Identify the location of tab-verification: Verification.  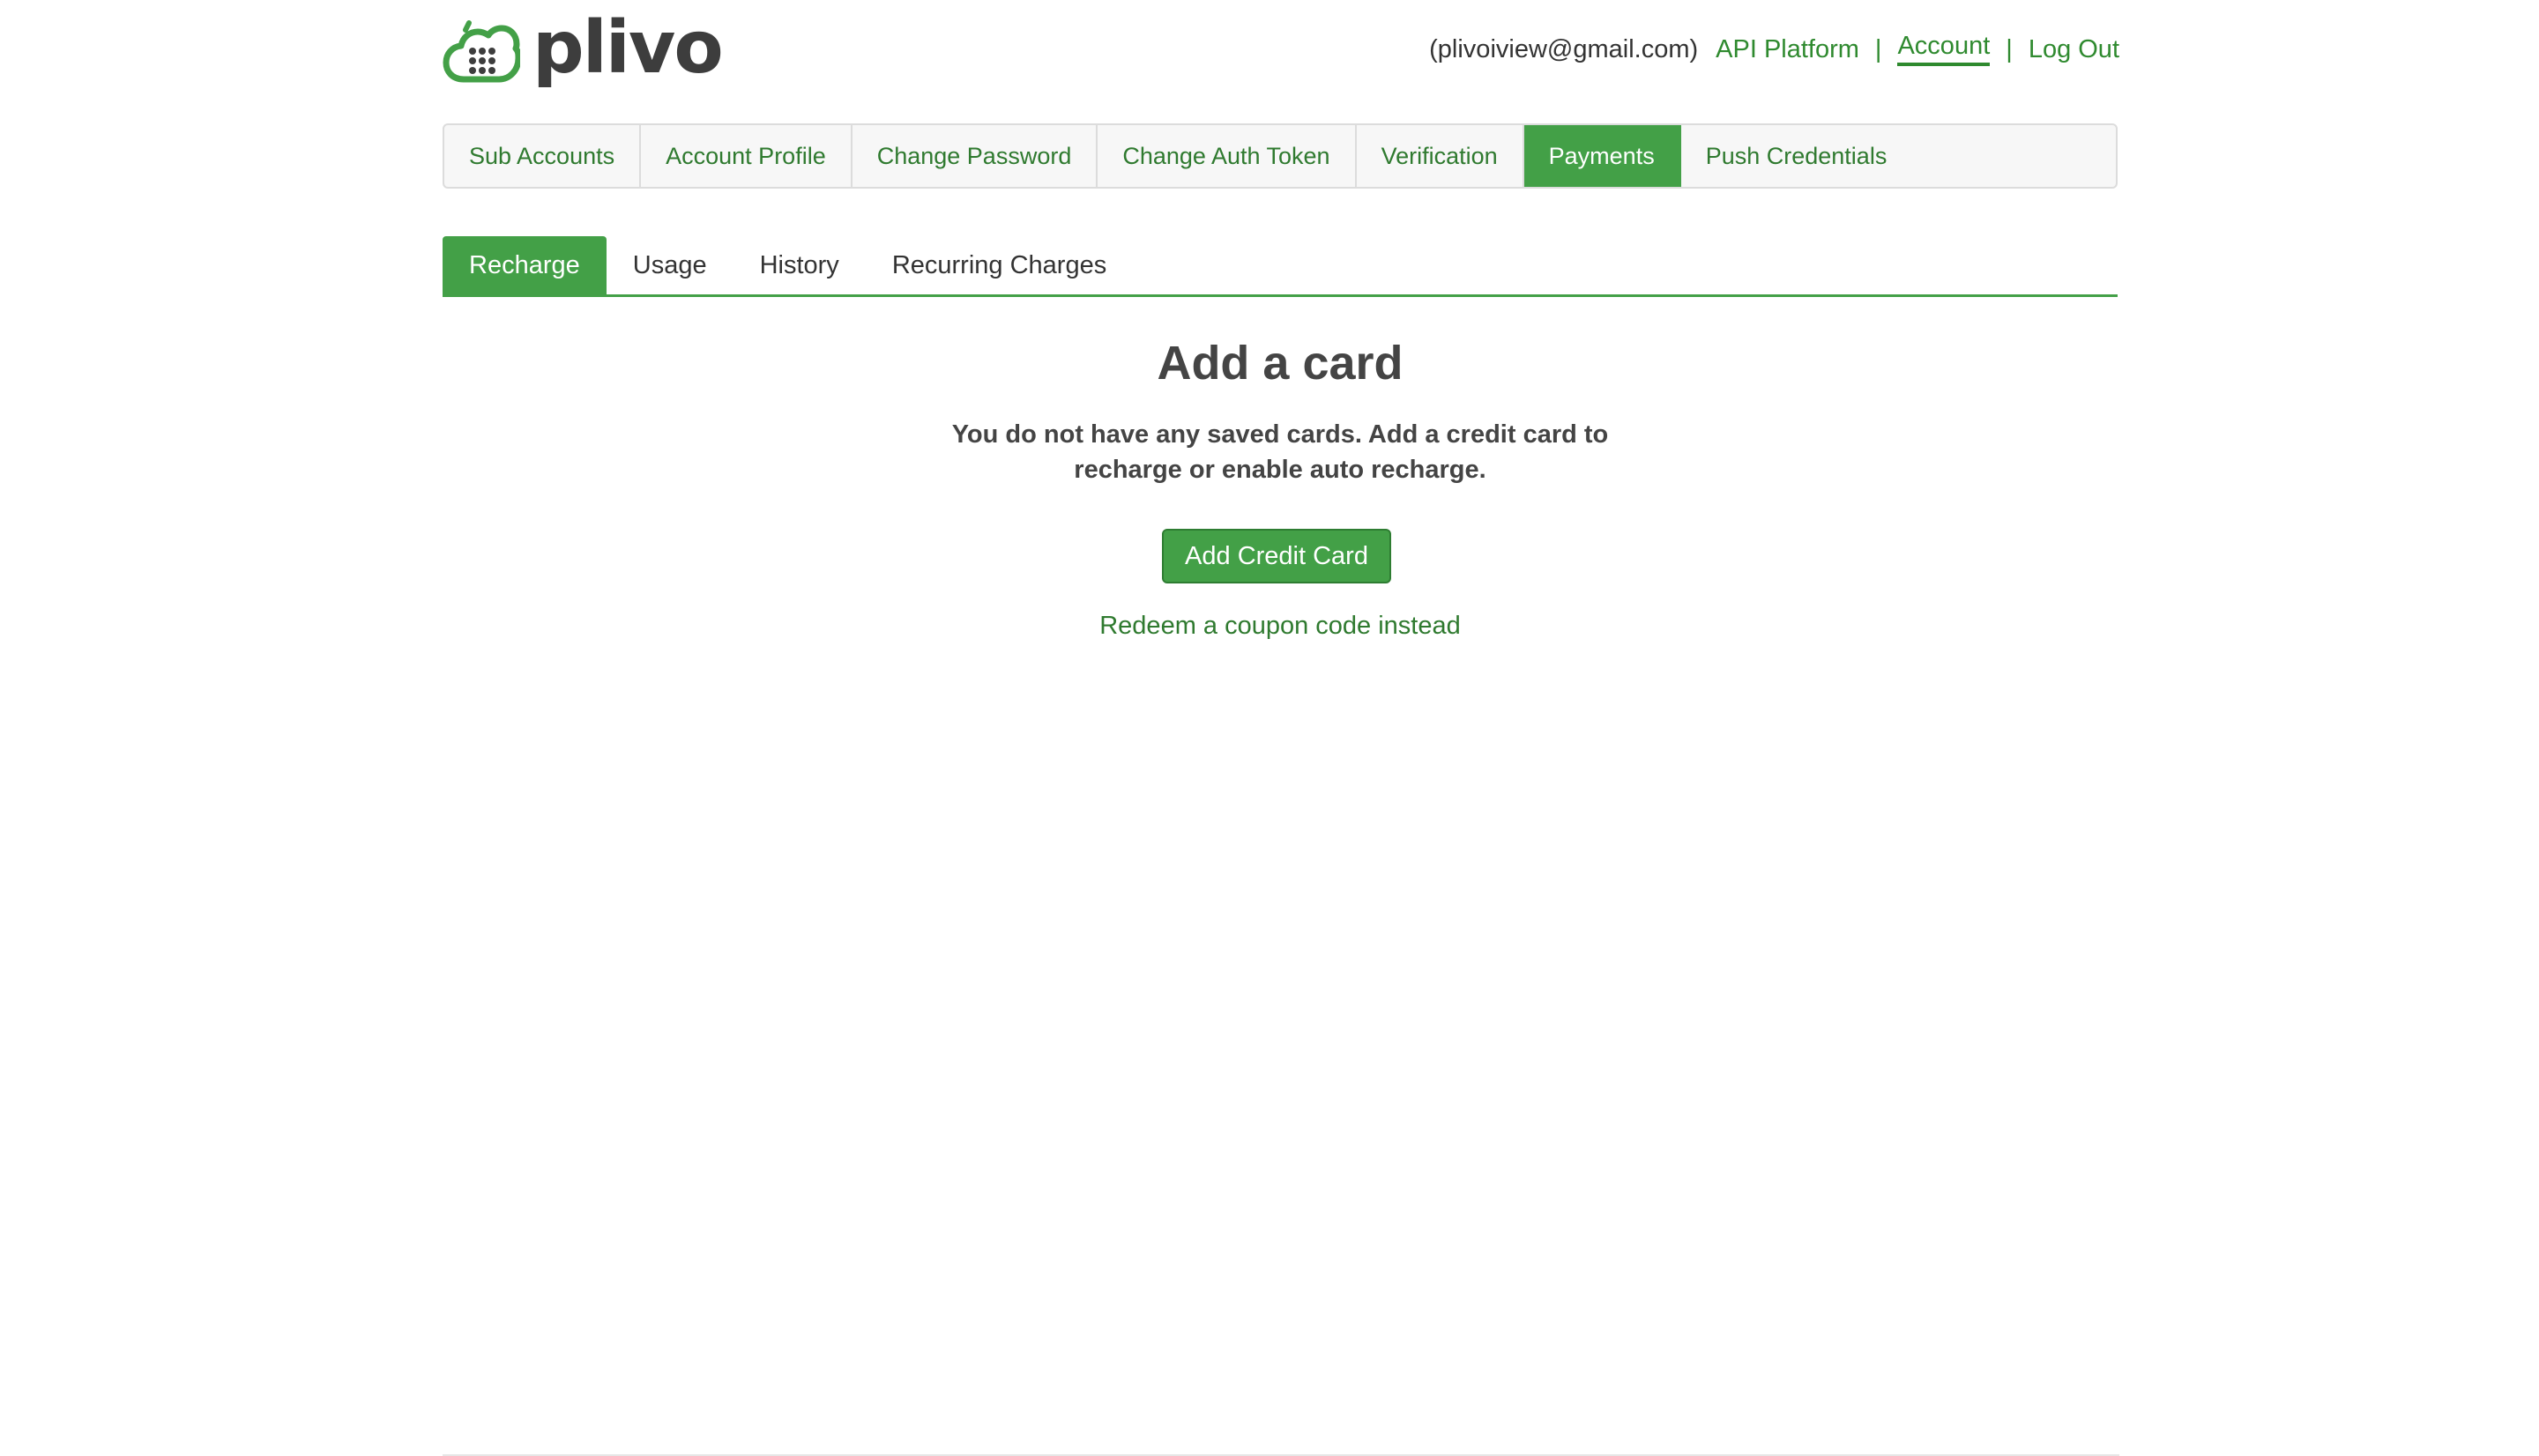
(1440, 156).